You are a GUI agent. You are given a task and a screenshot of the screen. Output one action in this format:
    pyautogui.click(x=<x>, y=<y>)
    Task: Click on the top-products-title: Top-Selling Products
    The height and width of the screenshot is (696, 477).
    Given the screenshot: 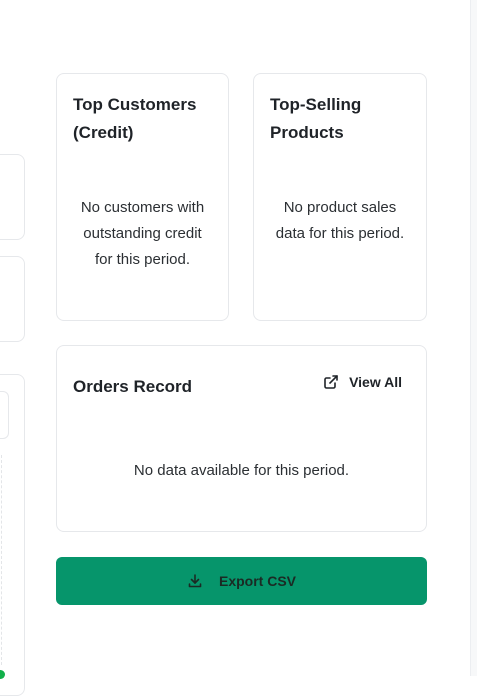 What is the action you would take?
    pyautogui.click(x=315, y=119)
    